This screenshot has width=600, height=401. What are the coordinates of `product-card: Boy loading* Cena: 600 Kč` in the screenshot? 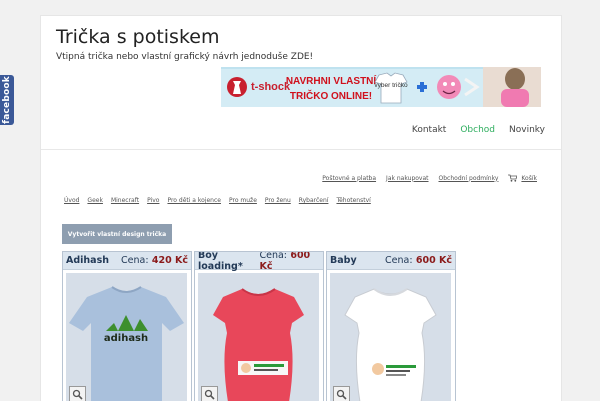 It's located at (259, 326).